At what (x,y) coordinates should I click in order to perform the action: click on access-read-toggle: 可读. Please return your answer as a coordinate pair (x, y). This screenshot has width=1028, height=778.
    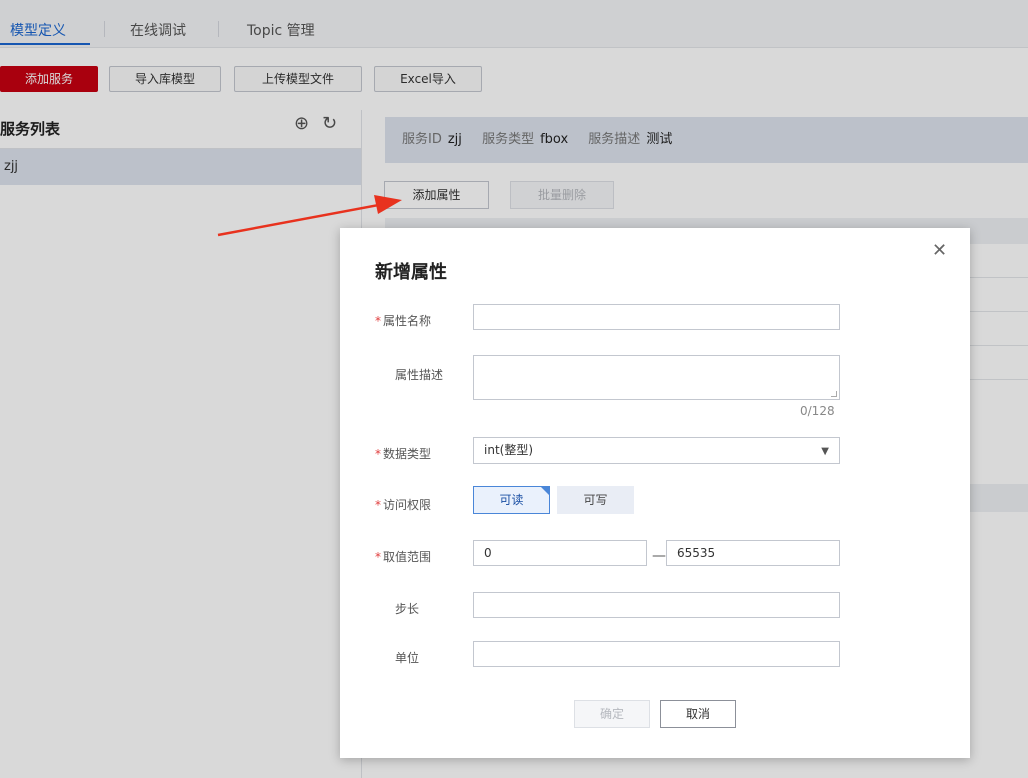
    Looking at the image, I should click on (511, 500).